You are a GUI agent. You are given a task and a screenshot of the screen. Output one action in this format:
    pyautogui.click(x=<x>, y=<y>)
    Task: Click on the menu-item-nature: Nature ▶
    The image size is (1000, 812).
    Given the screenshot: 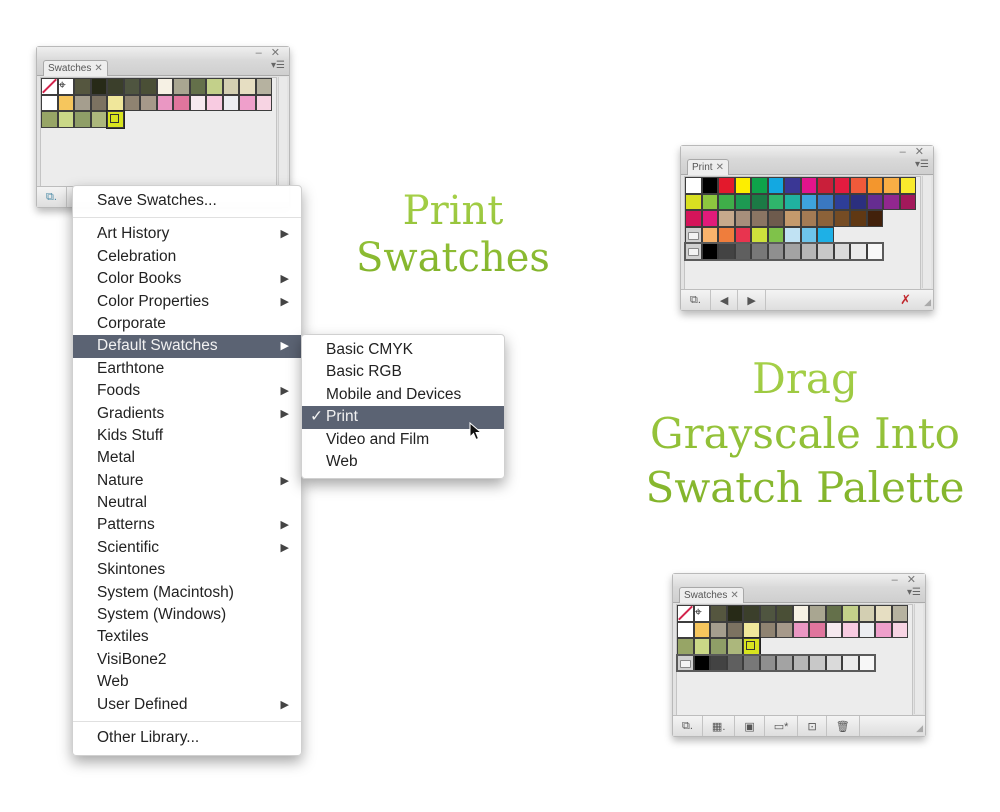 What is the action you would take?
    pyautogui.click(x=187, y=481)
    